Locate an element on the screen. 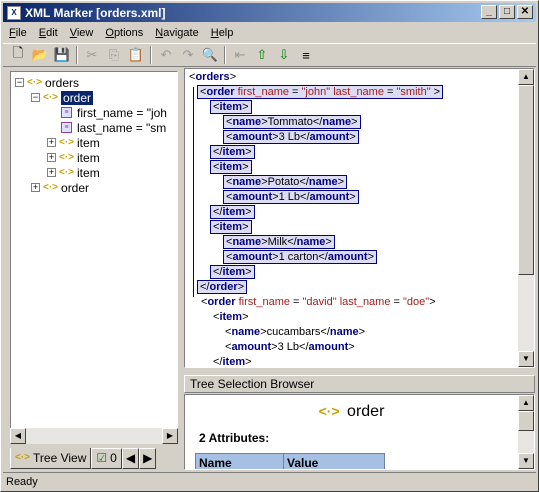 The height and width of the screenshot is (492, 539). tab-second: ☑ 0 is located at coordinates (106, 458).